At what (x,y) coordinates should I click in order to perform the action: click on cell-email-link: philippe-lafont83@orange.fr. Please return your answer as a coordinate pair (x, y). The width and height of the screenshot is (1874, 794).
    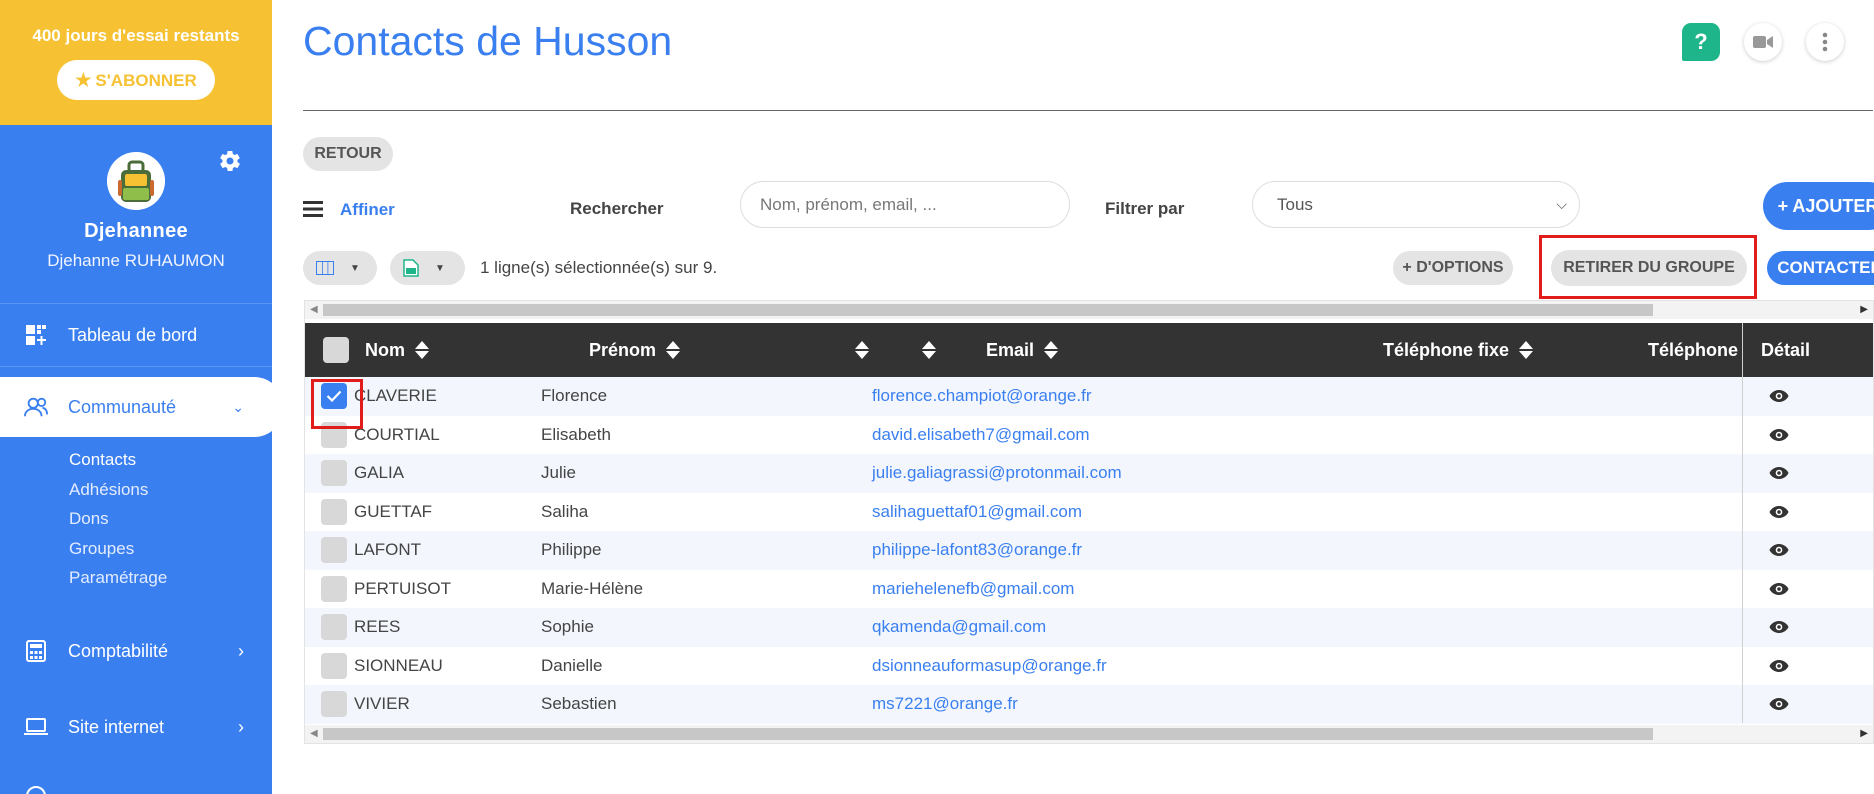
    Looking at the image, I should click on (977, 550).